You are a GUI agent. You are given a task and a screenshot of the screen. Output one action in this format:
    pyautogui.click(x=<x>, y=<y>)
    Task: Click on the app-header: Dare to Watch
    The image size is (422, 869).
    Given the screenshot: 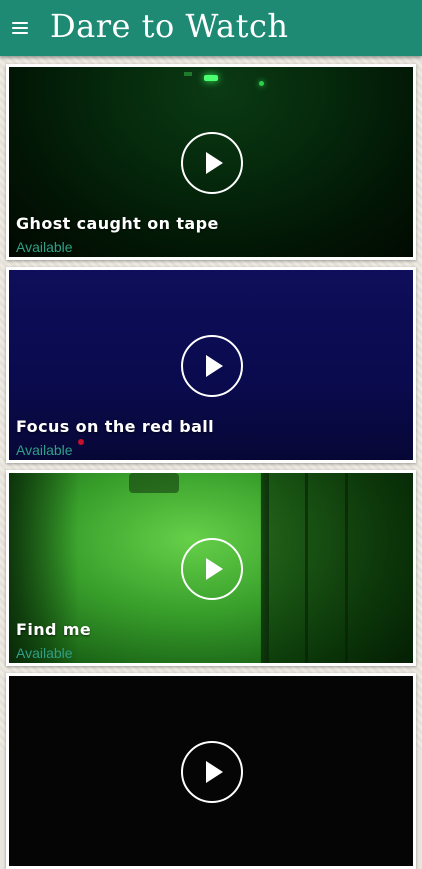 What is the action you would take?
    pyautogui.click(x=211, y=28)
    